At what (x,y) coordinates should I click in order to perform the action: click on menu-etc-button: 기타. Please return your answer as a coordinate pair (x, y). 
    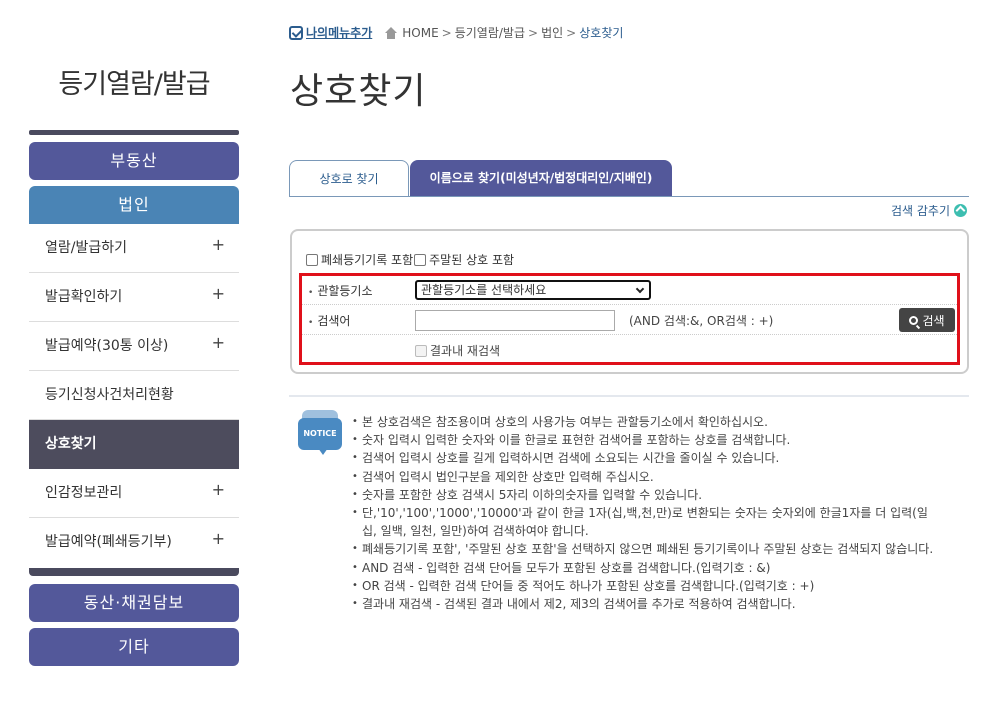
    Looking at the image, I should click on (134, 647).